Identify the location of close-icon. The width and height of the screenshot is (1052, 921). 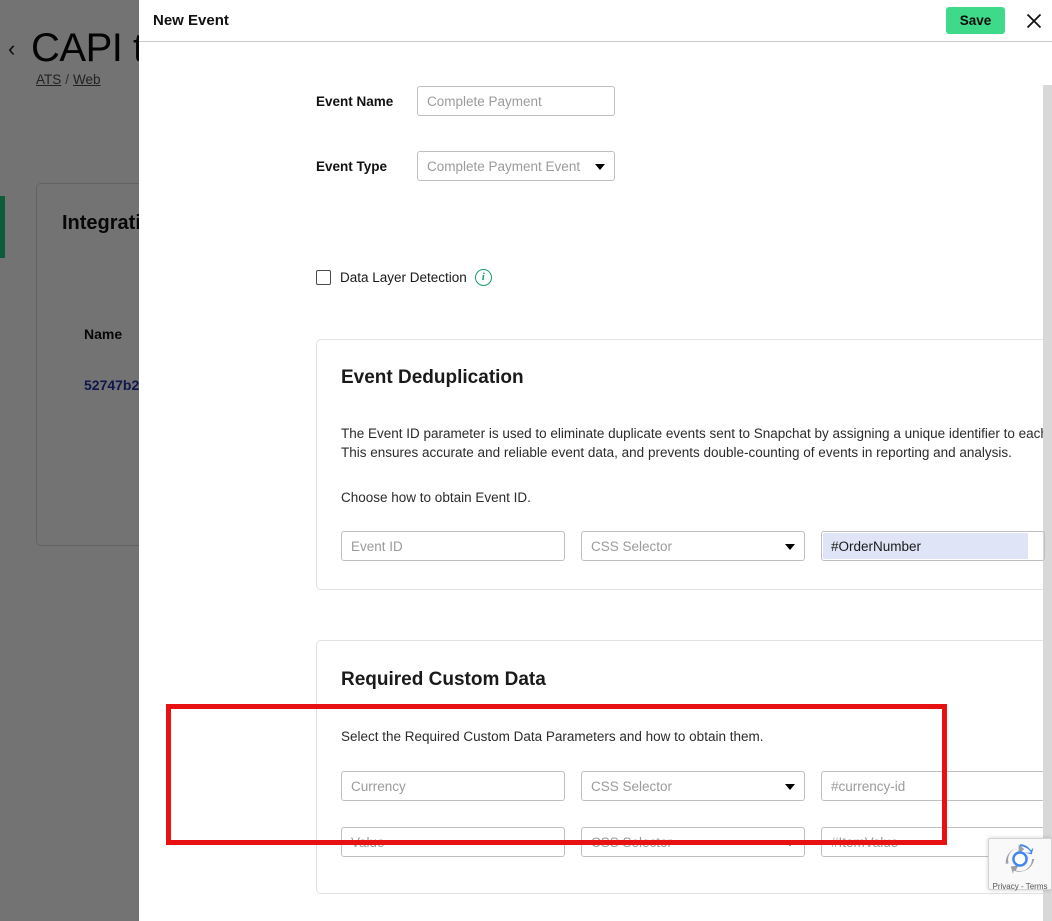
(1034, 21).